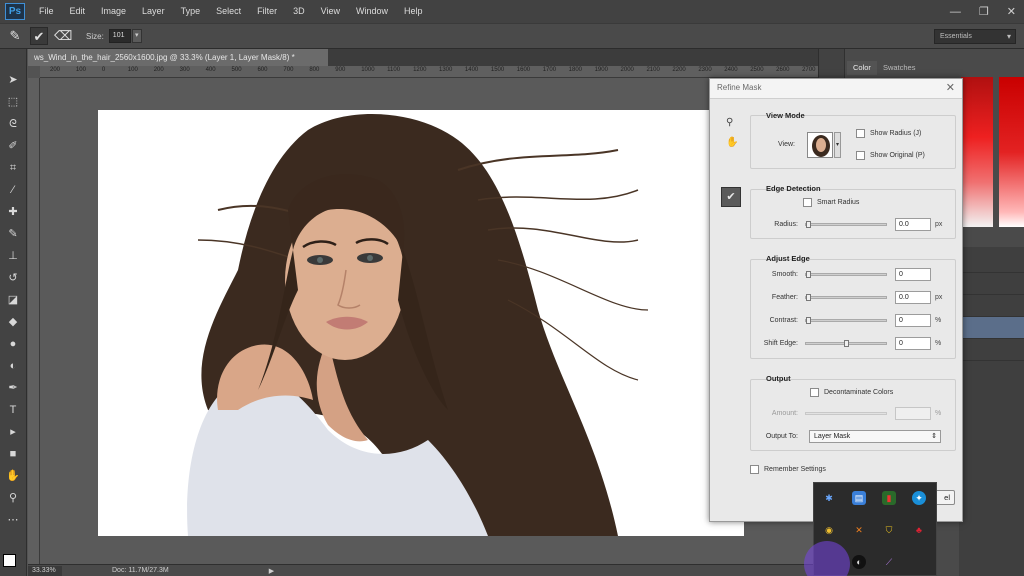 The image size is (1024, 576). I want to click on edge-detection-group, so click(853, 214).